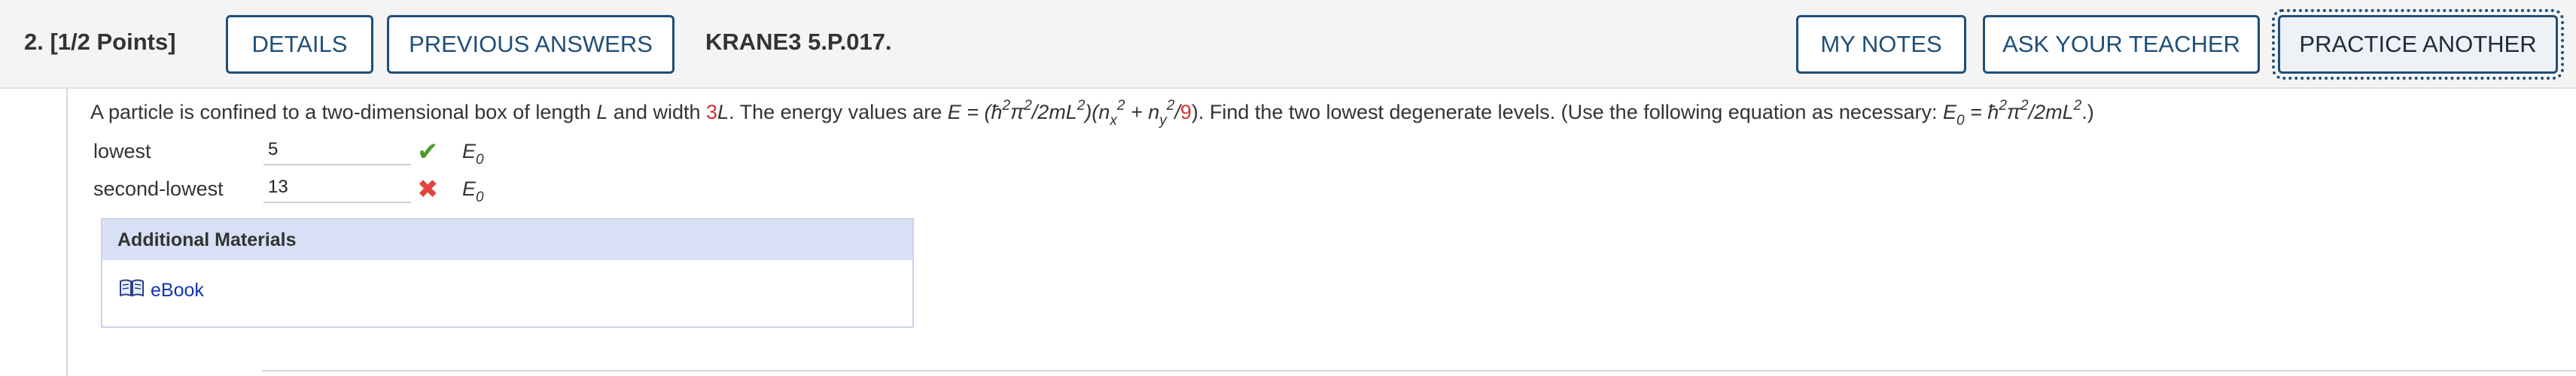 The width and height of the screenshot is (2576, 376). I want to click on my-notes-button: MY NOTES, so click(1881, 44).